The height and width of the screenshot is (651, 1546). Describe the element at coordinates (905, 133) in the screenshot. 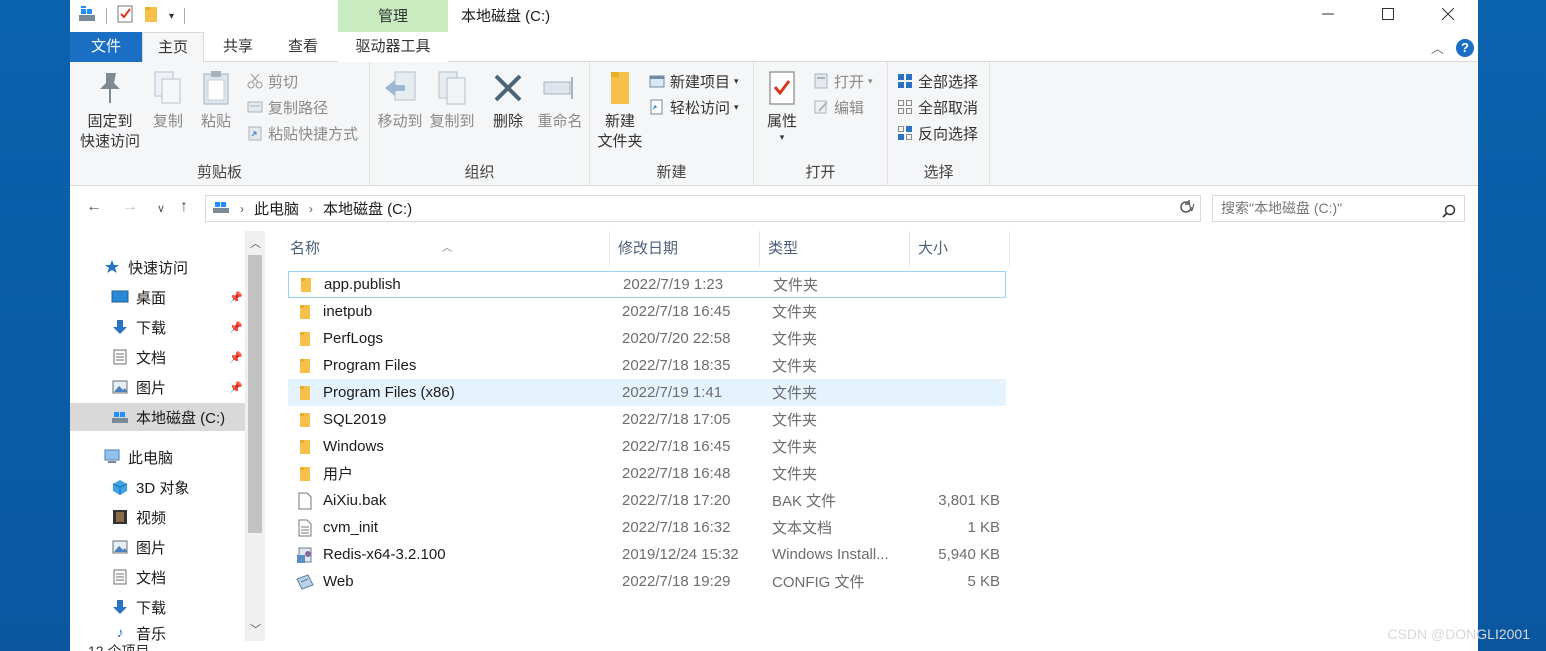

I see `invert-selection-icon` at that location.